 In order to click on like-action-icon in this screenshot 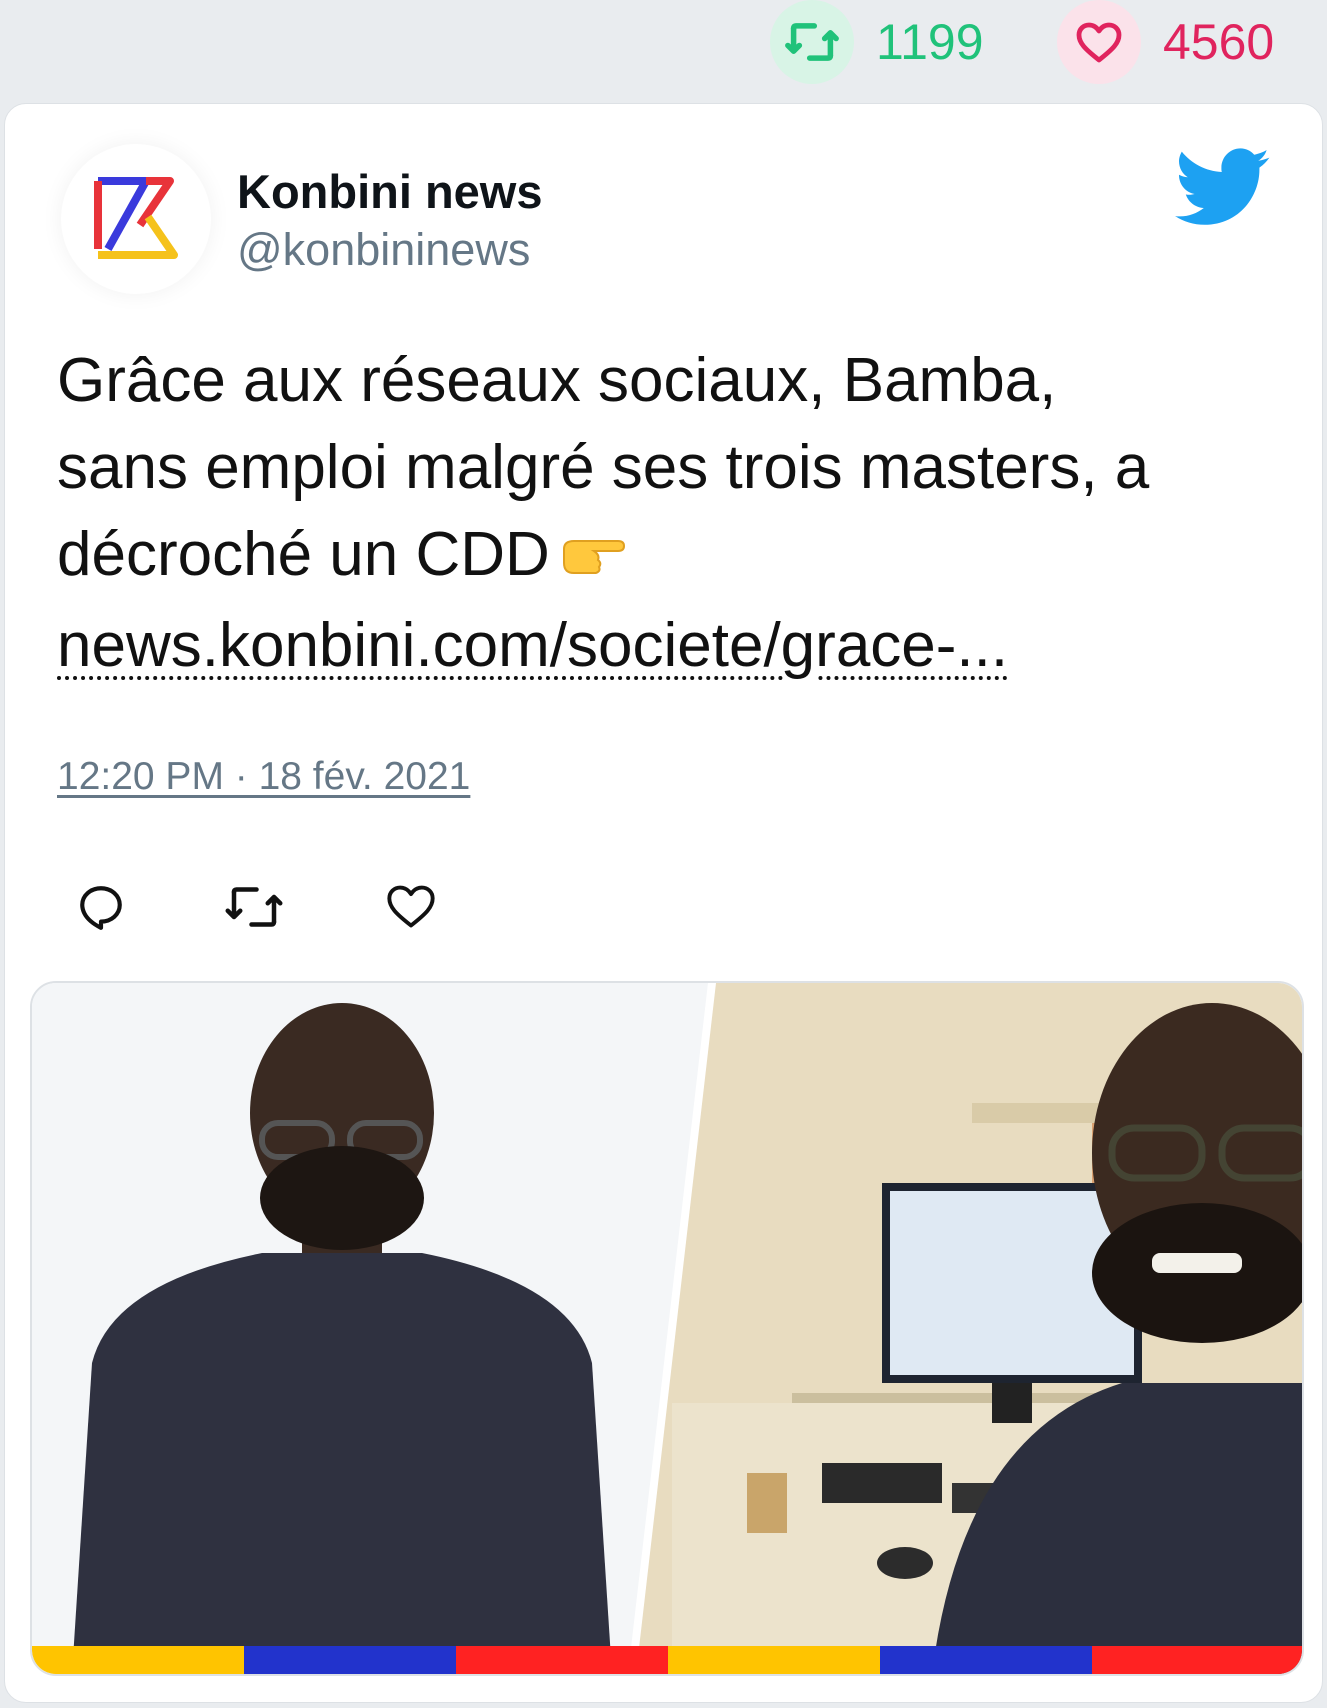, I will do `click(411, 908)`.